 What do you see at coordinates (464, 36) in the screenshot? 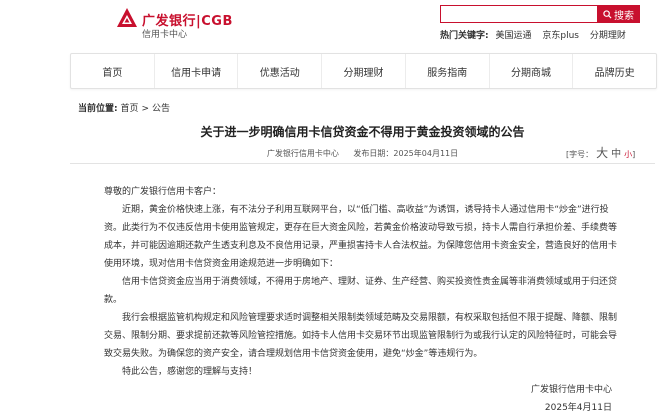
I see `hot-keywords-label: 热门关键字:` at bounding box center [464, 36].